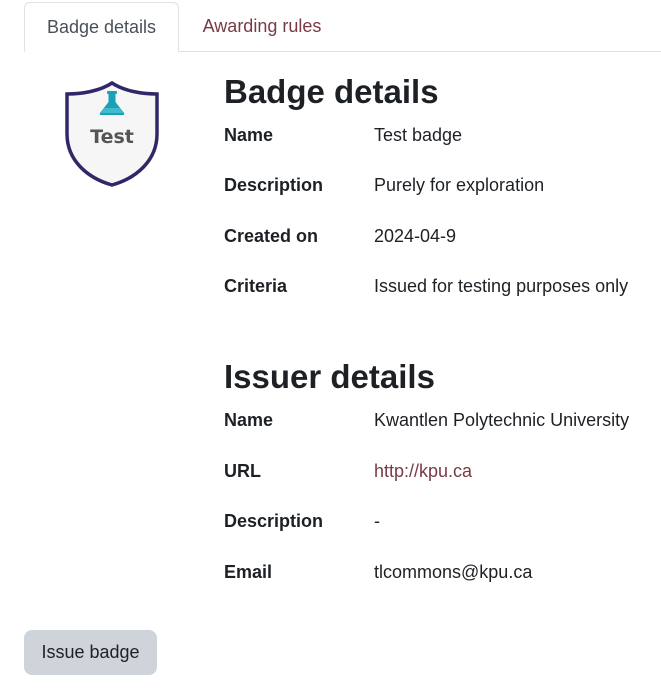  I want to click on tab-awarding-rules: Awarding rules, so click(262, 27).